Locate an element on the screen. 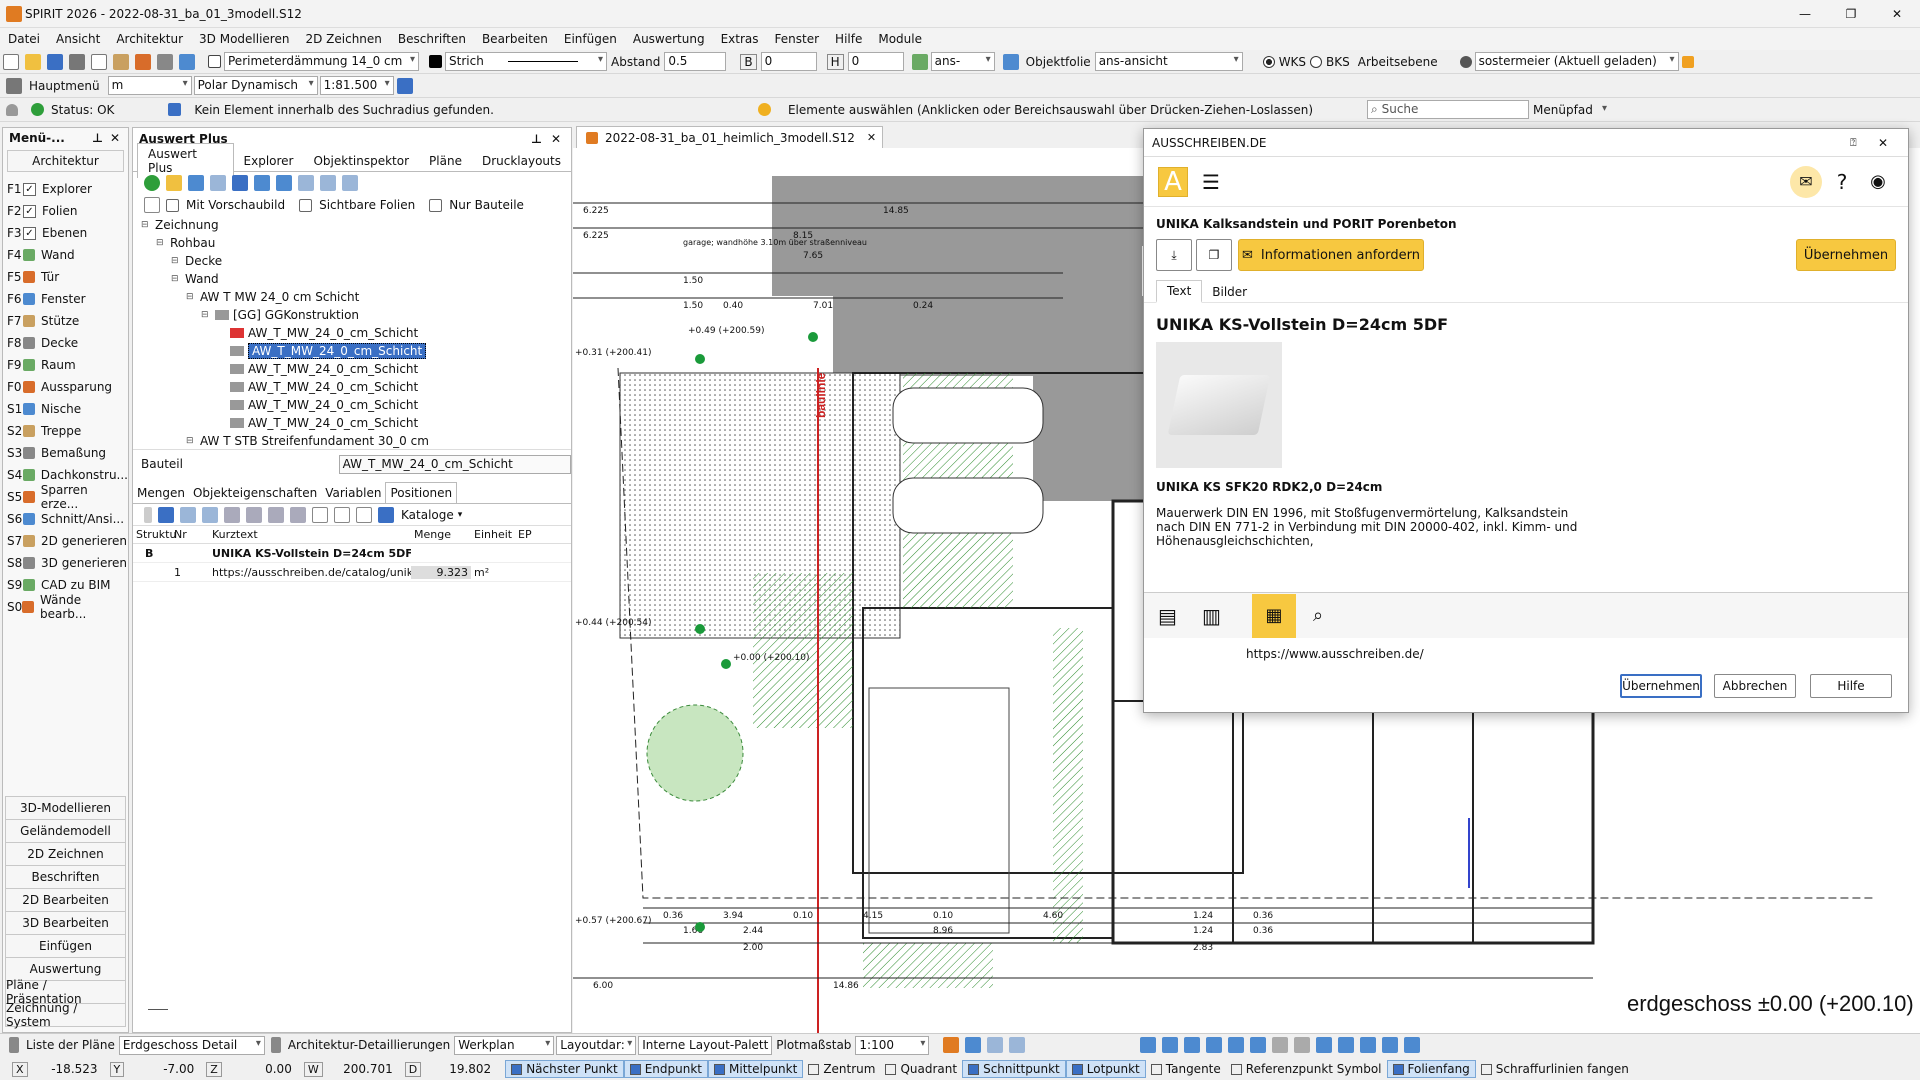 The image size is (1920, 1080). menupfad-select: Menüpfad is located at coordinates (1570, 110).